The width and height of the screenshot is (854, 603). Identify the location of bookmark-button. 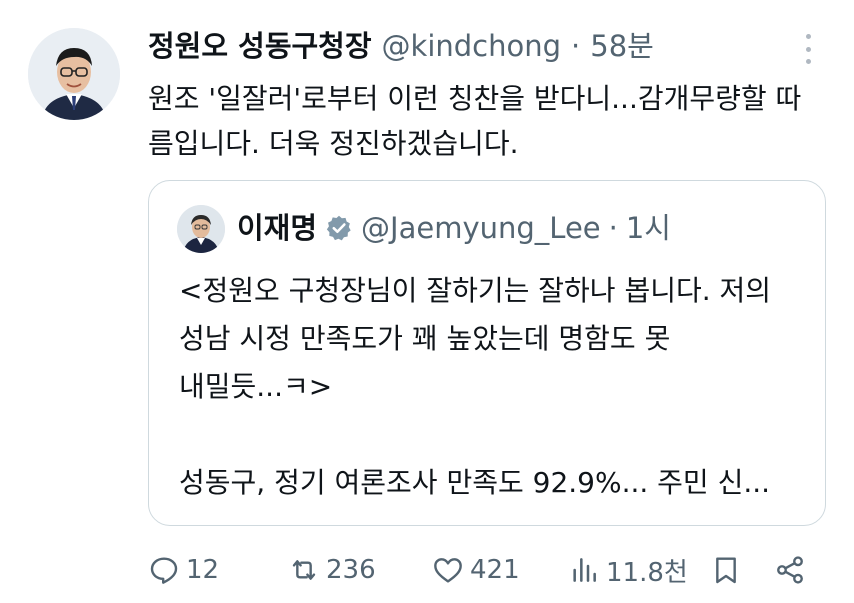
(726, 570).